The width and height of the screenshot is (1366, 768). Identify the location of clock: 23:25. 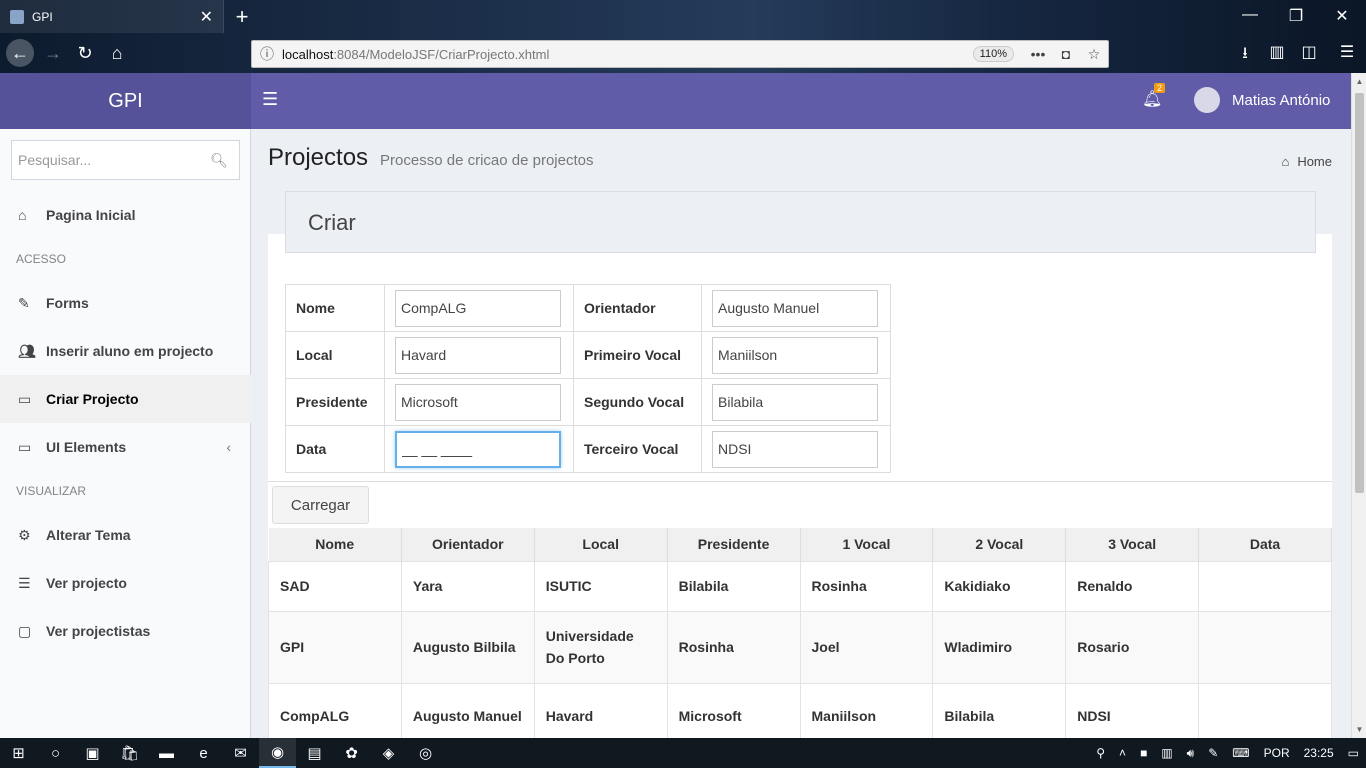
(1319, 753).